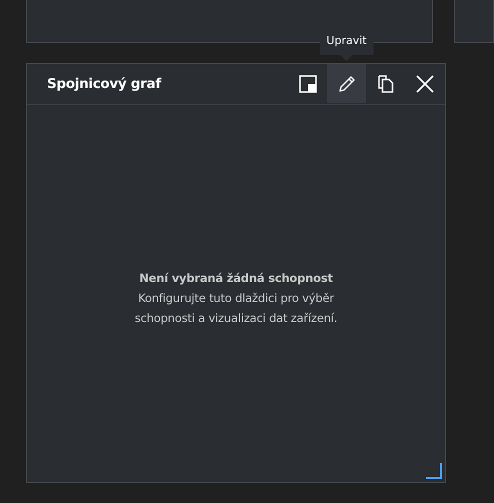  What do you see at coordinates (474, 21) in the screenshot?
I see `tile-card` at bounding box center [474, 21].